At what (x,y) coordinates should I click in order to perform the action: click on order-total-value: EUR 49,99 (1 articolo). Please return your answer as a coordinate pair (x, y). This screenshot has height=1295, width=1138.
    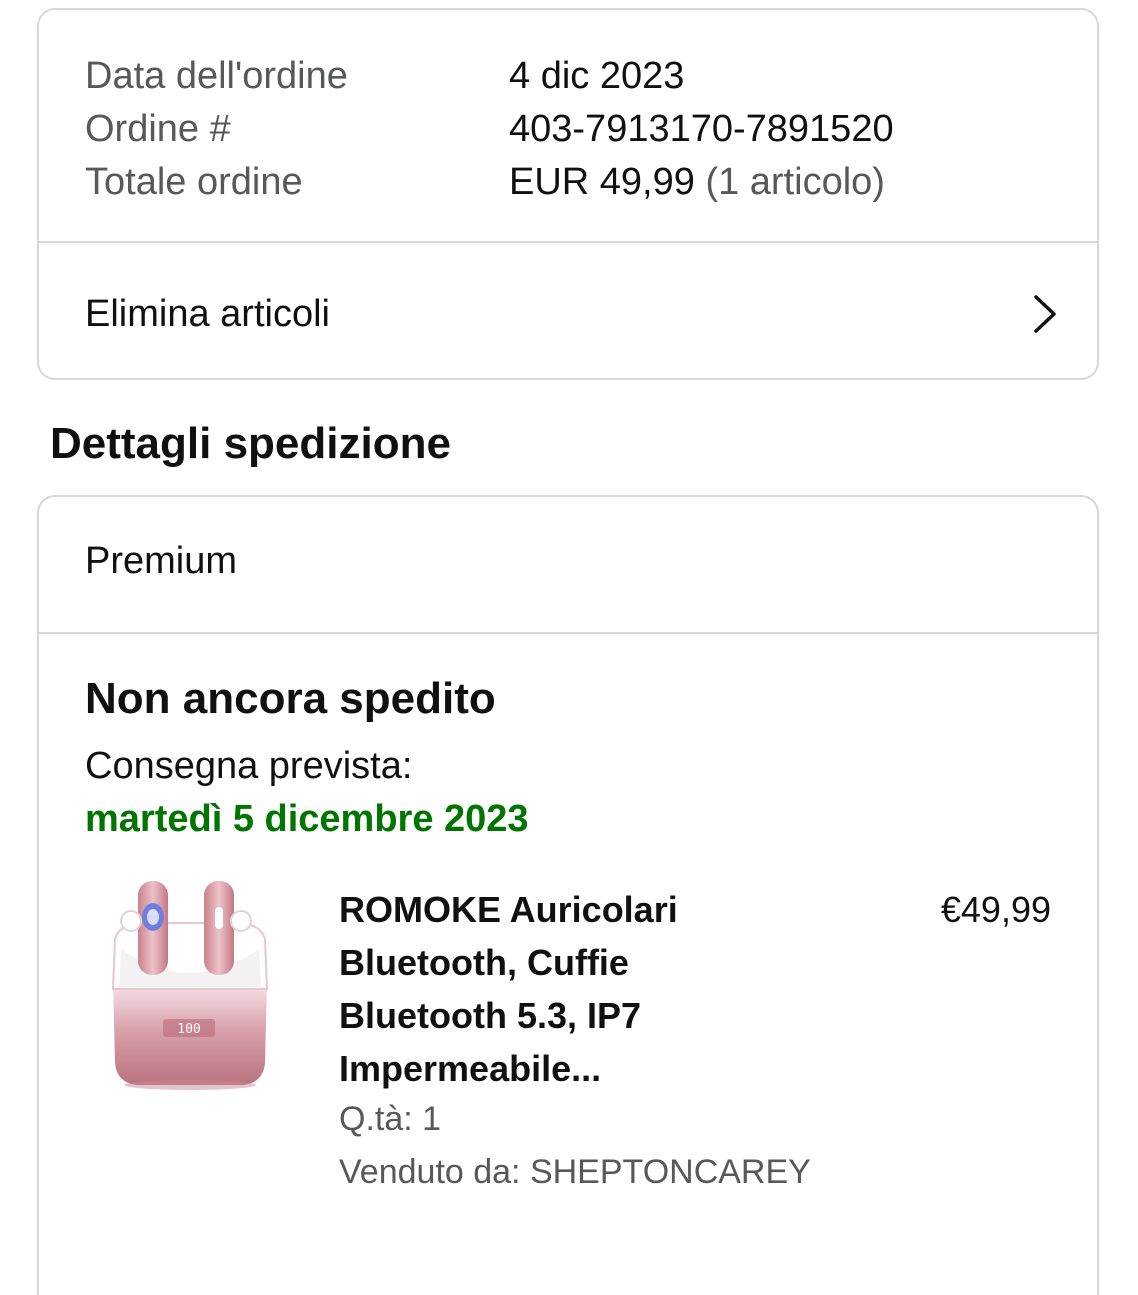
    Looking at the image, I should click on (697, 182).